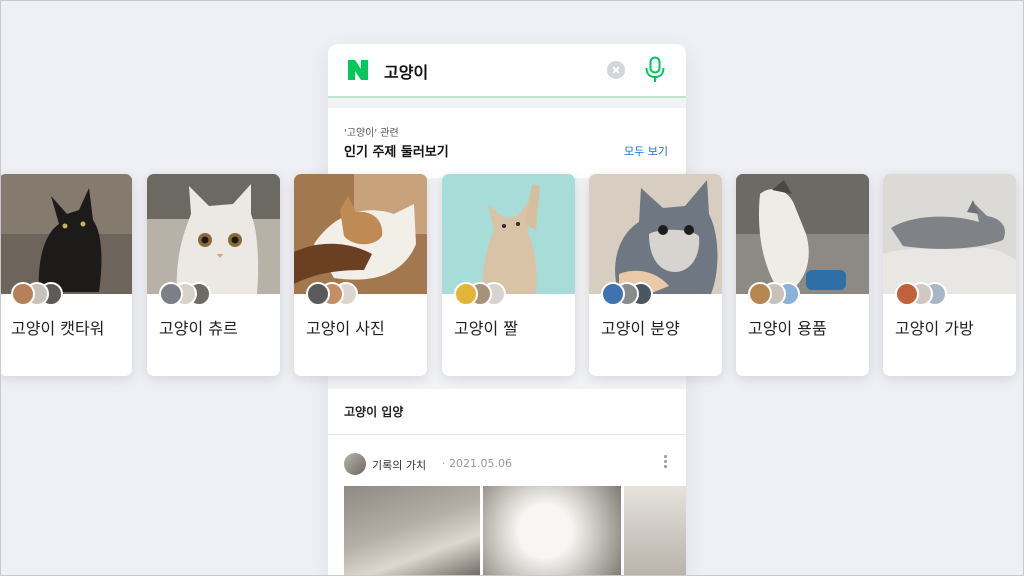 The width and height of the screenshot is (1024, 576). Describe the element at coordinates (665, 463) in the screenshot. I see `more-options-icon` at that location.